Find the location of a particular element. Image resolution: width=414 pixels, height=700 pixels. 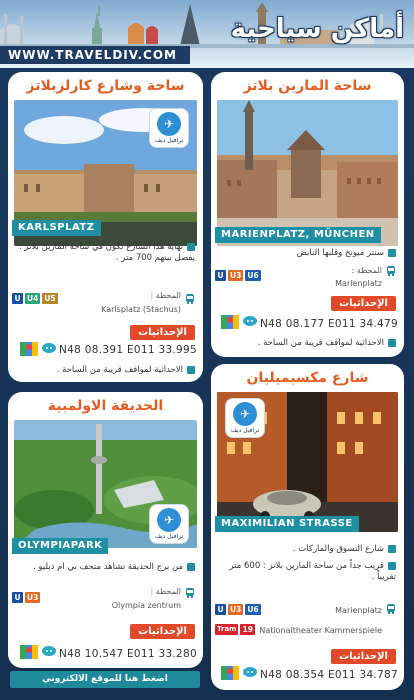

line-badge-u4: U4 is located at coordinates (33, 298).